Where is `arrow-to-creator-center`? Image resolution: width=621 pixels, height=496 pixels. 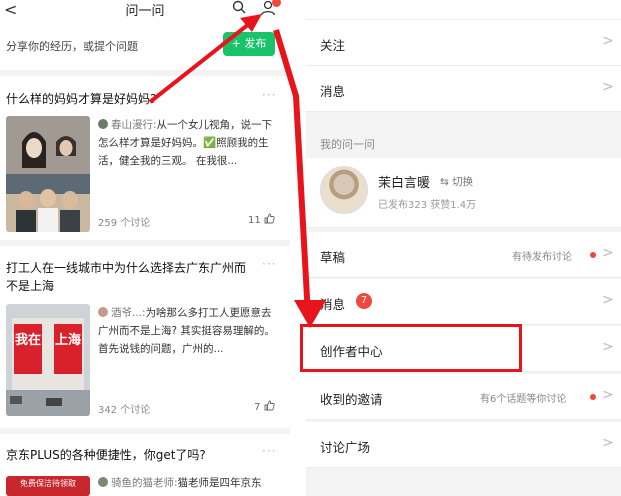
arrow-to-creator-center is located at coordinates (292, 173).